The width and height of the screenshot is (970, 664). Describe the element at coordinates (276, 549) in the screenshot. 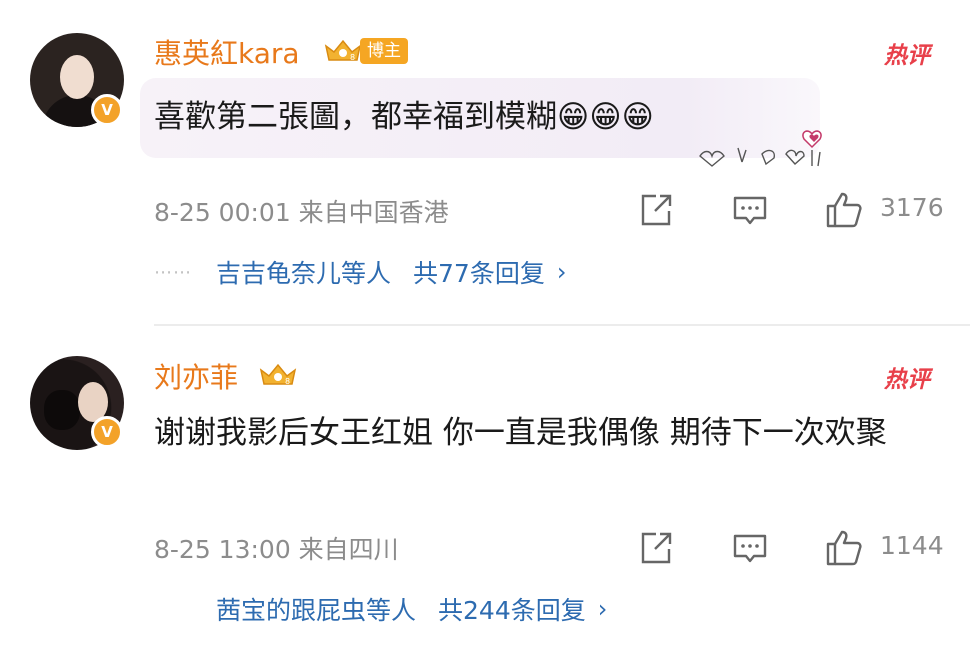

I see `comment-meta: 8-25 13:00 来自四川` at that location.